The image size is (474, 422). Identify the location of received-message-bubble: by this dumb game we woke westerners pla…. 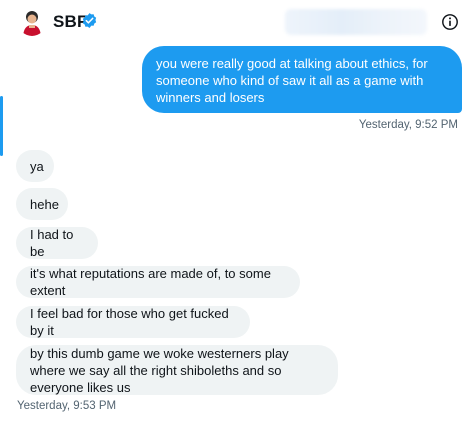
(177, 370).